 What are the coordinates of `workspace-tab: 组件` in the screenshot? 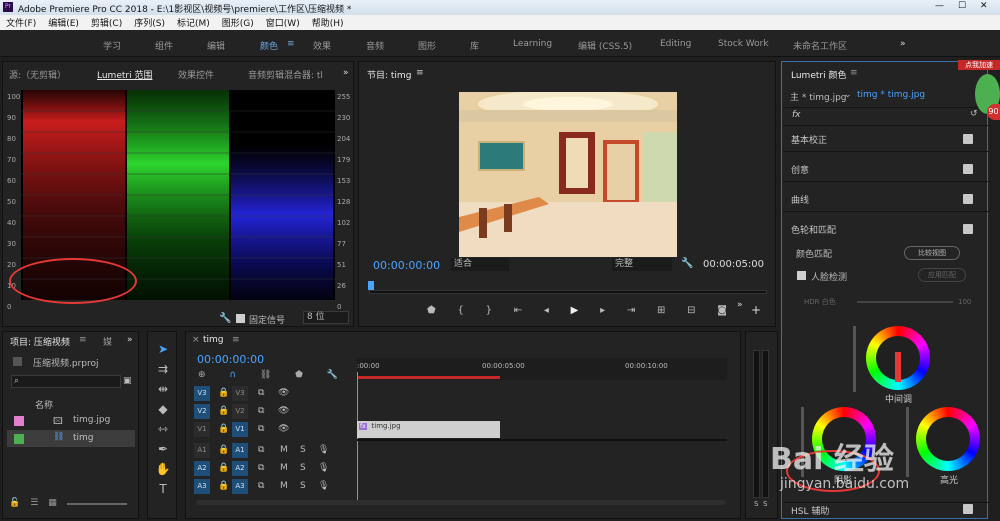 It's located at (164, 45).